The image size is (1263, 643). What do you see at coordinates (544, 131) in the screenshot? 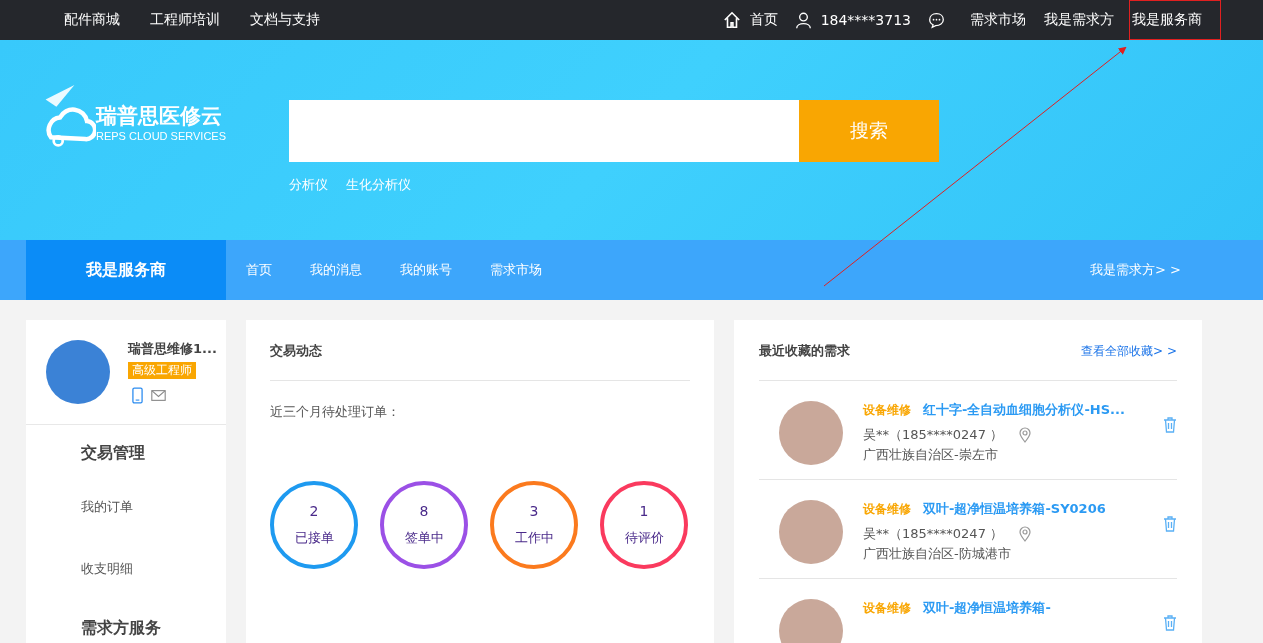
I see `search-field` at bounding box center [544, 131].